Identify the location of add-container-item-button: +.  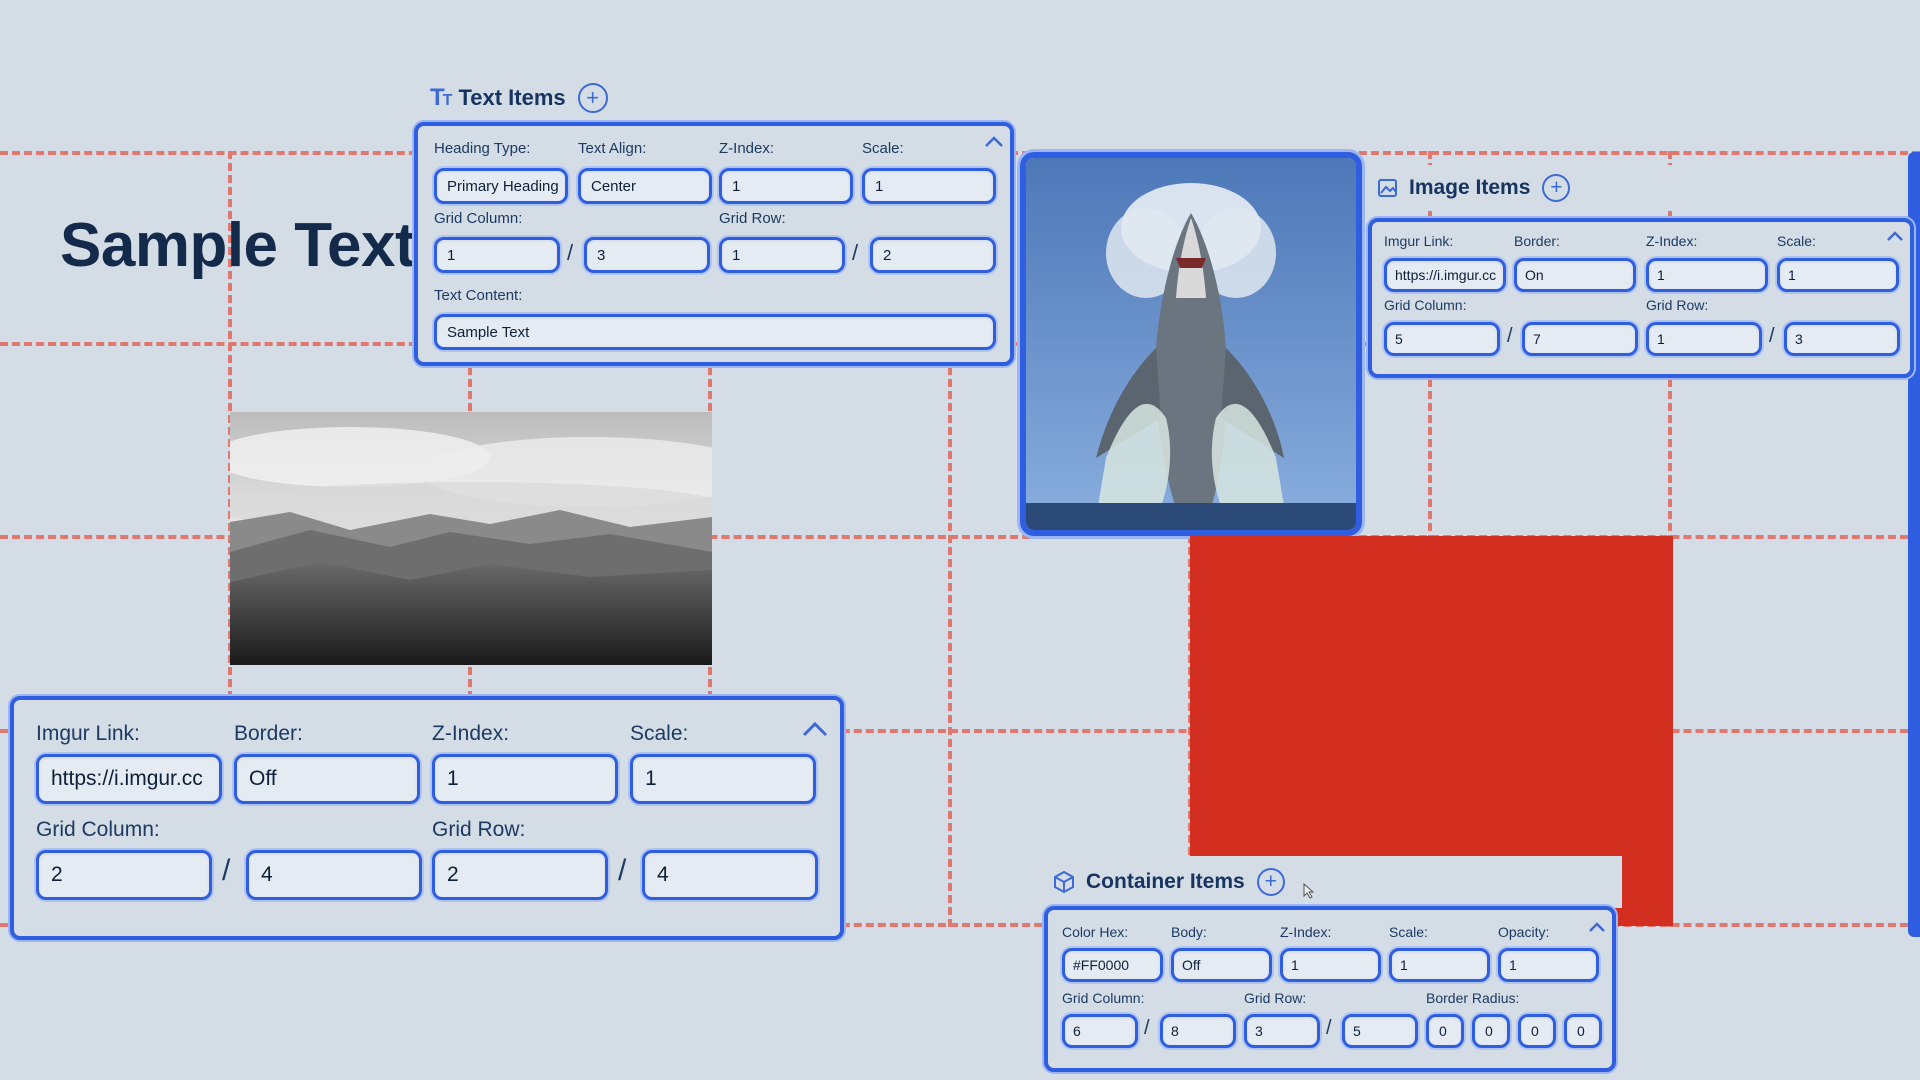
(1270, 882).